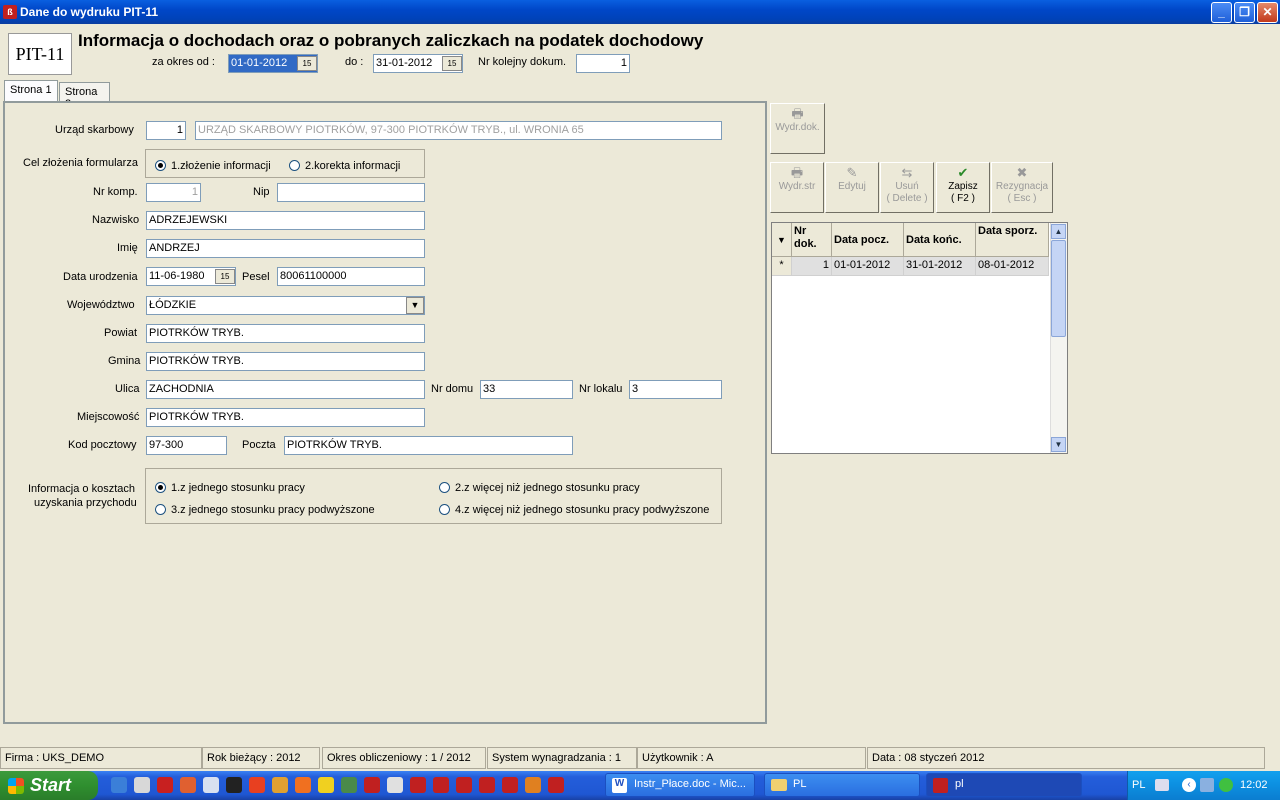 The height and width of the screenshot is (800, 1280). I want to click on house-field: 33, so click(526, 389).